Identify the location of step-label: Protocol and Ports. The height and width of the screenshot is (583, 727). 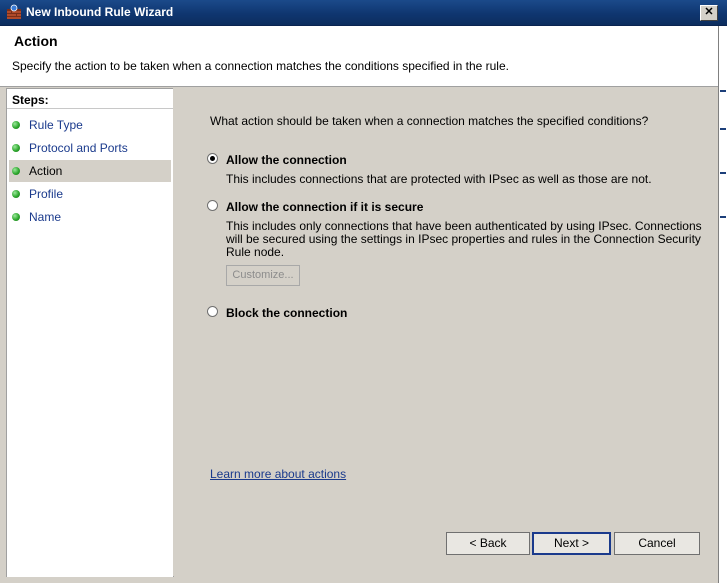
(78, 148).